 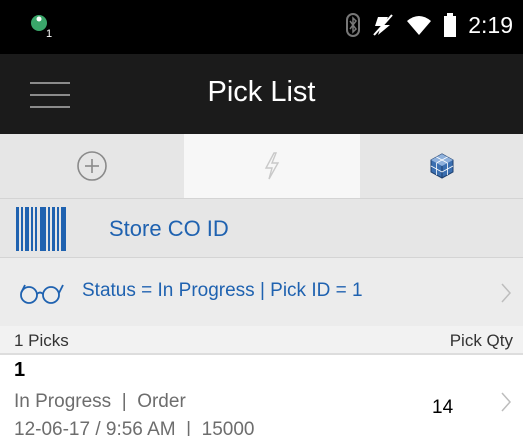 I want to click on add-circle-icon, so click(x=92, y=166).